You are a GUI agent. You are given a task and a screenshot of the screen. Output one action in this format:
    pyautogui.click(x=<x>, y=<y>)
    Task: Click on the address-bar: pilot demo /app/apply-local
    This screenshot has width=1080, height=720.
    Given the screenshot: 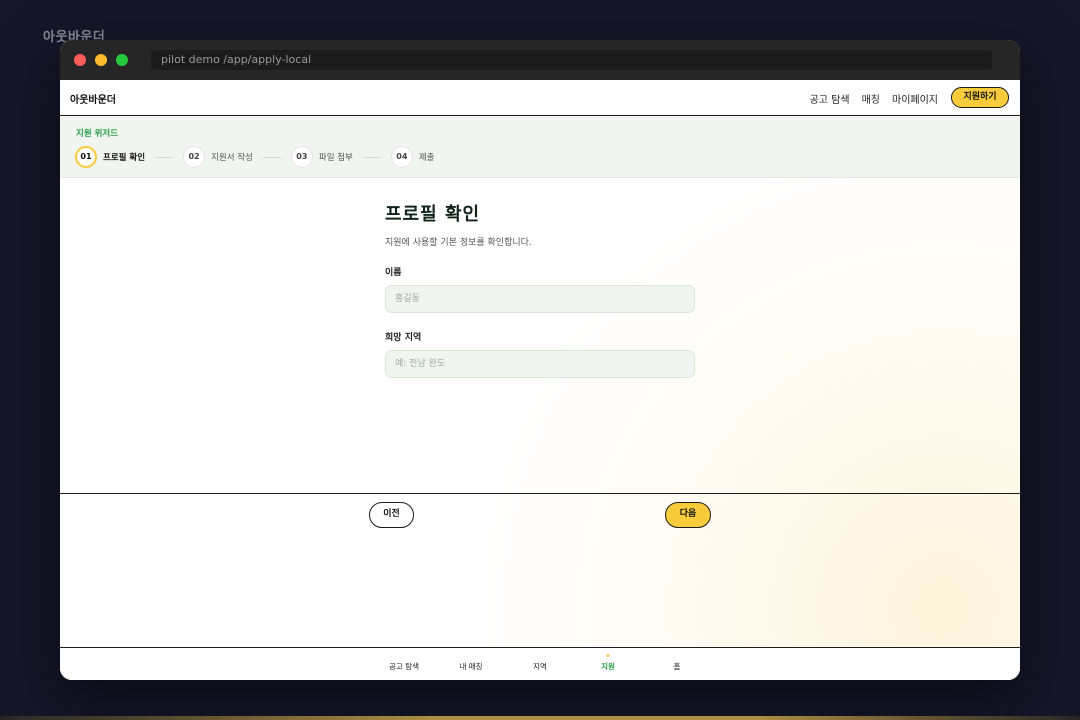 What is the action you would take?
    pyautogui.click(x=571, y=60)
    